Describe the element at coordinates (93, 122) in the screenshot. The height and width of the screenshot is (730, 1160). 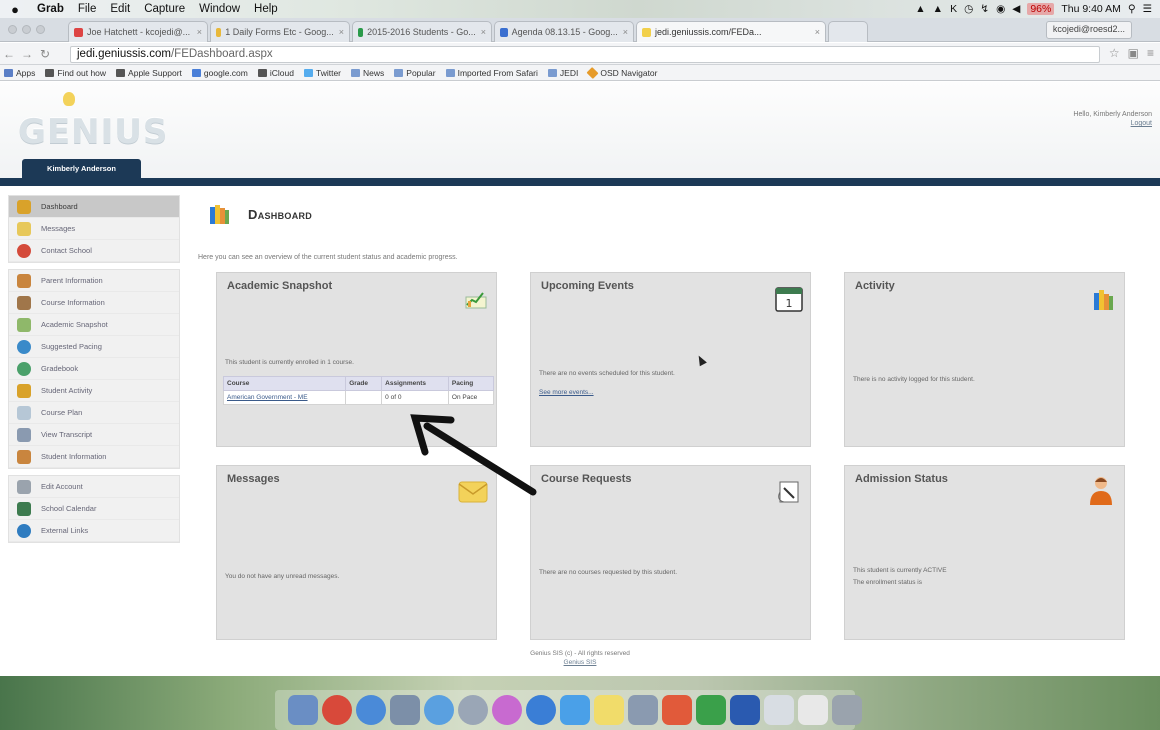
I see `genius-logo: GENIUS` at that location.